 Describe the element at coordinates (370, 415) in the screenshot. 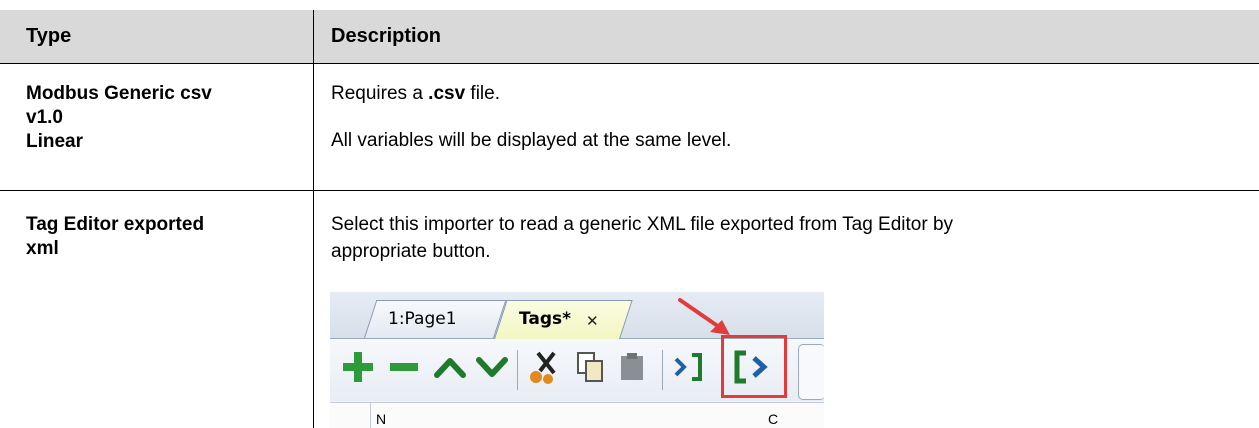

I see `grid-column-divider` at that location.